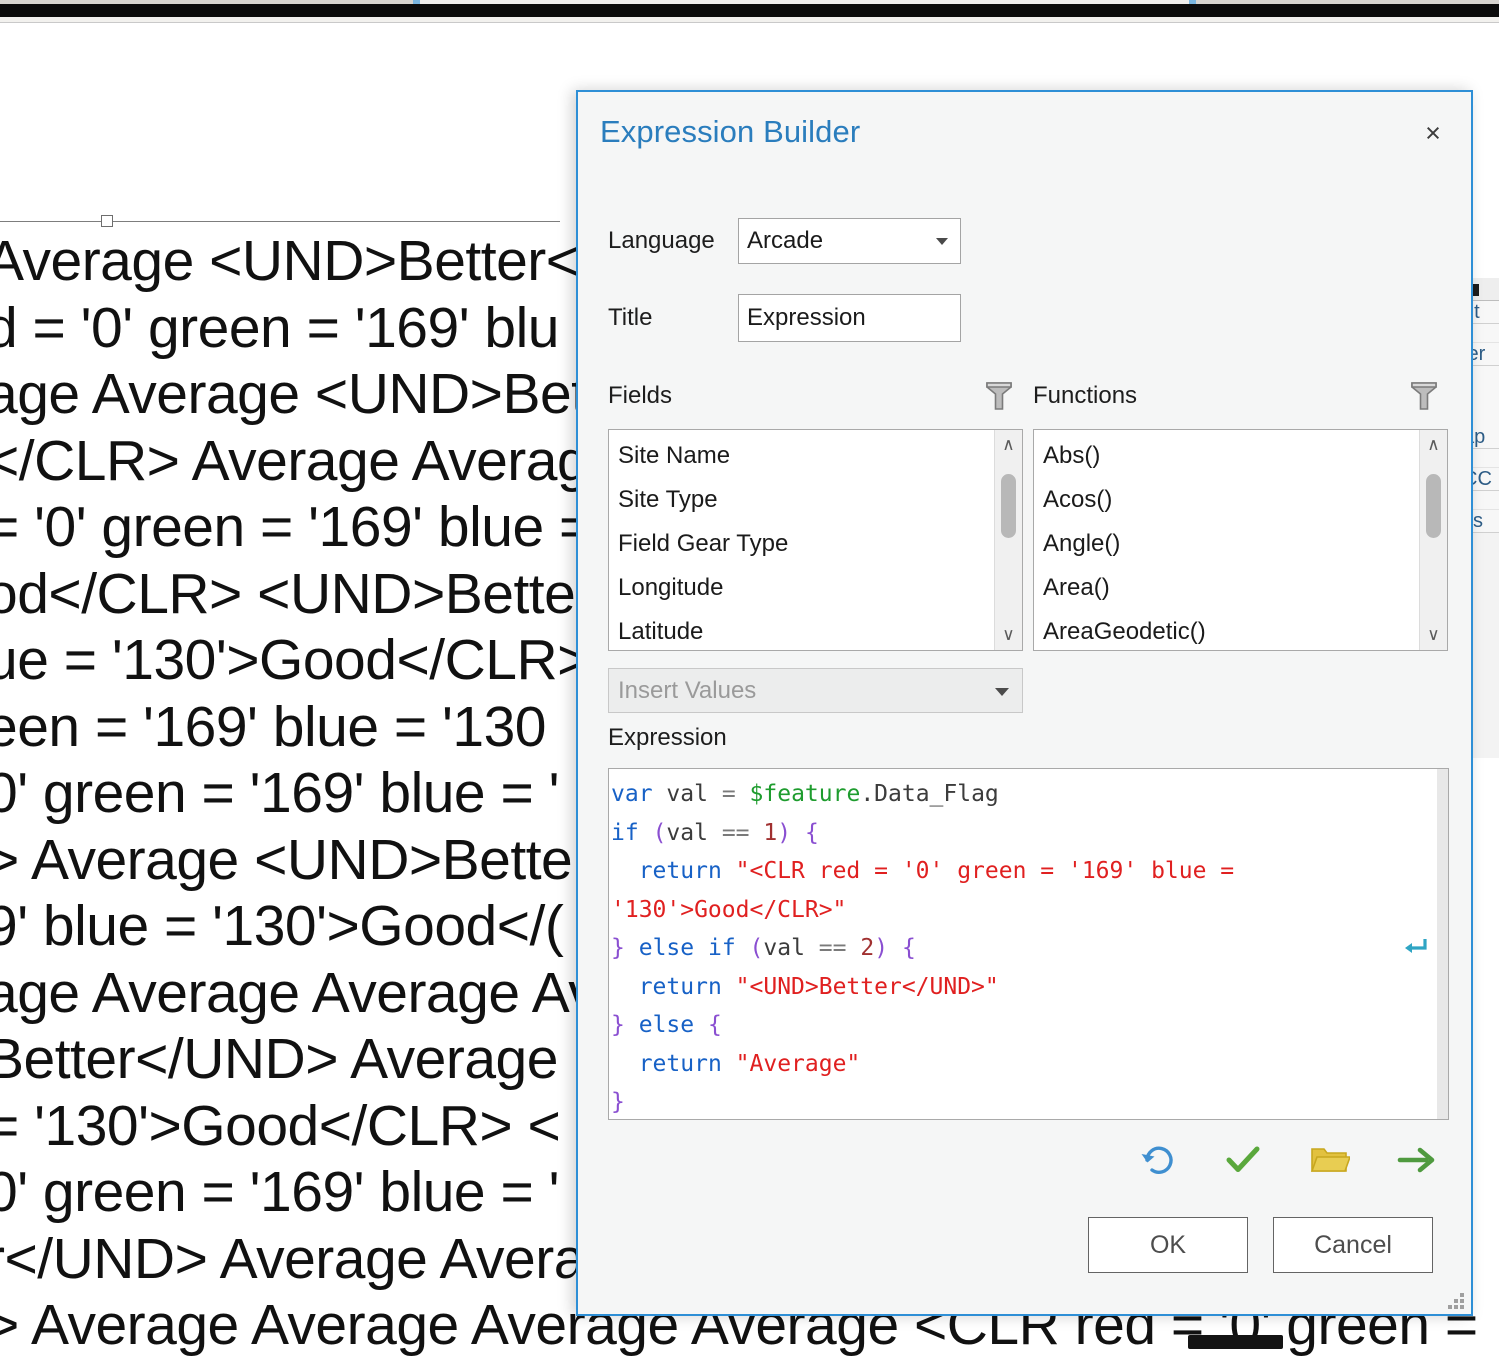 This screenshot has width=1499, height=1357. What do you see at coordinates (1476, 290) in the screenshot?
I see `column-caret-icon` at bounding box center [1476, 290].